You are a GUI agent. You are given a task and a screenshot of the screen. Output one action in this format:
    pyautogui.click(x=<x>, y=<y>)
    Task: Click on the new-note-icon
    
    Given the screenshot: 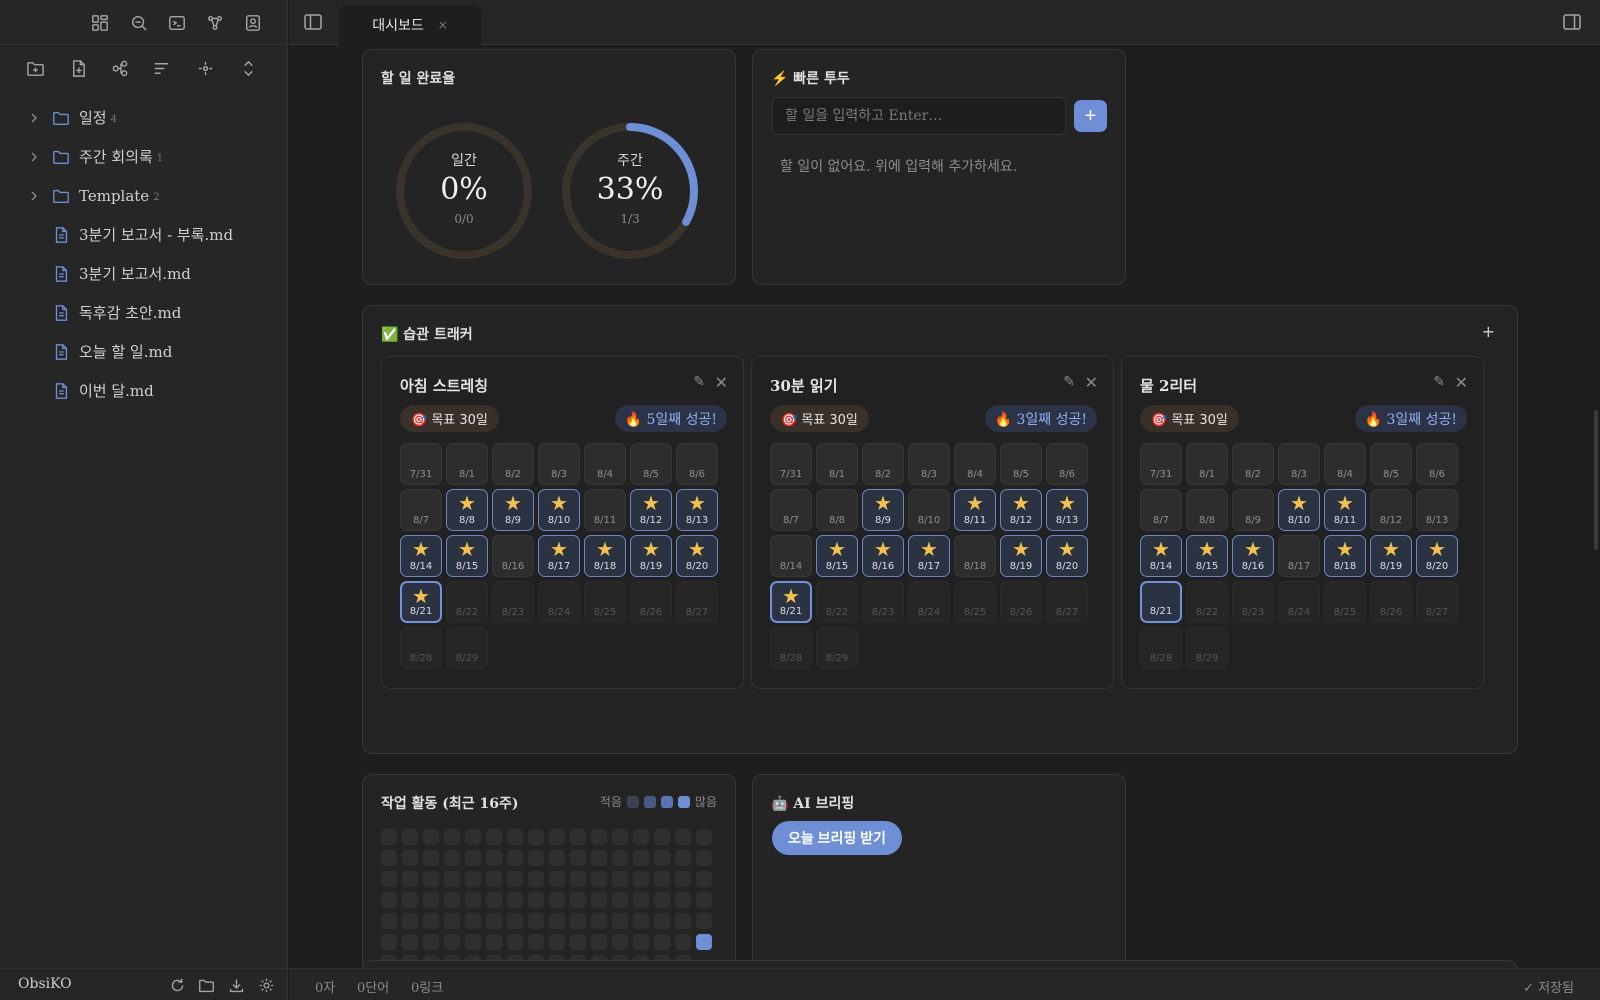 What is the action you would take?
    pyautogui.click(x=78, y=68)
    